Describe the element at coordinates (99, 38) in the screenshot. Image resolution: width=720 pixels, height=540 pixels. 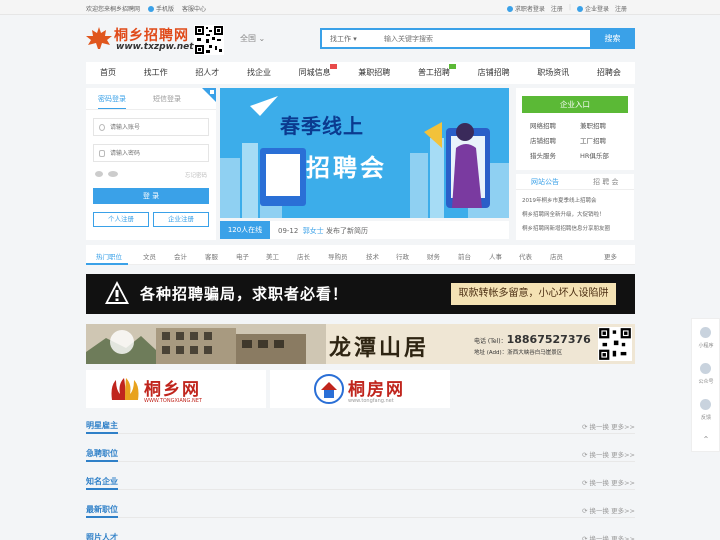
I see `maple-leaf-icon` at that location.